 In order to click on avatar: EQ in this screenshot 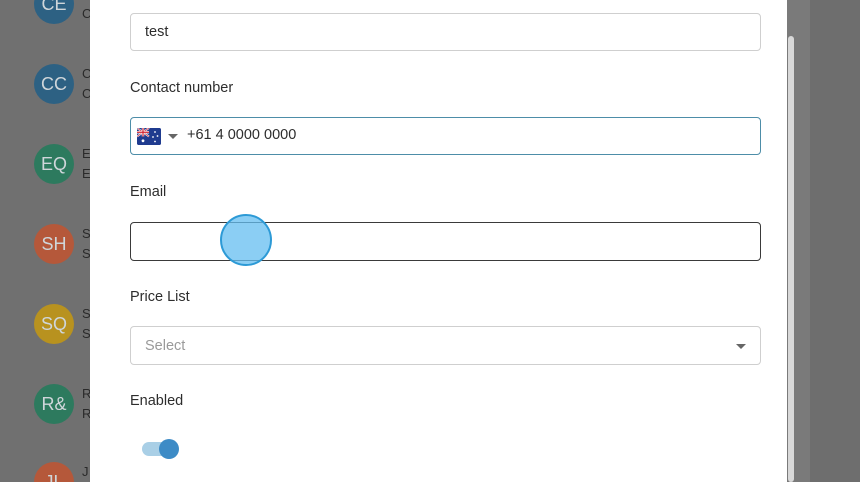, I will do `click(54, 164)`.